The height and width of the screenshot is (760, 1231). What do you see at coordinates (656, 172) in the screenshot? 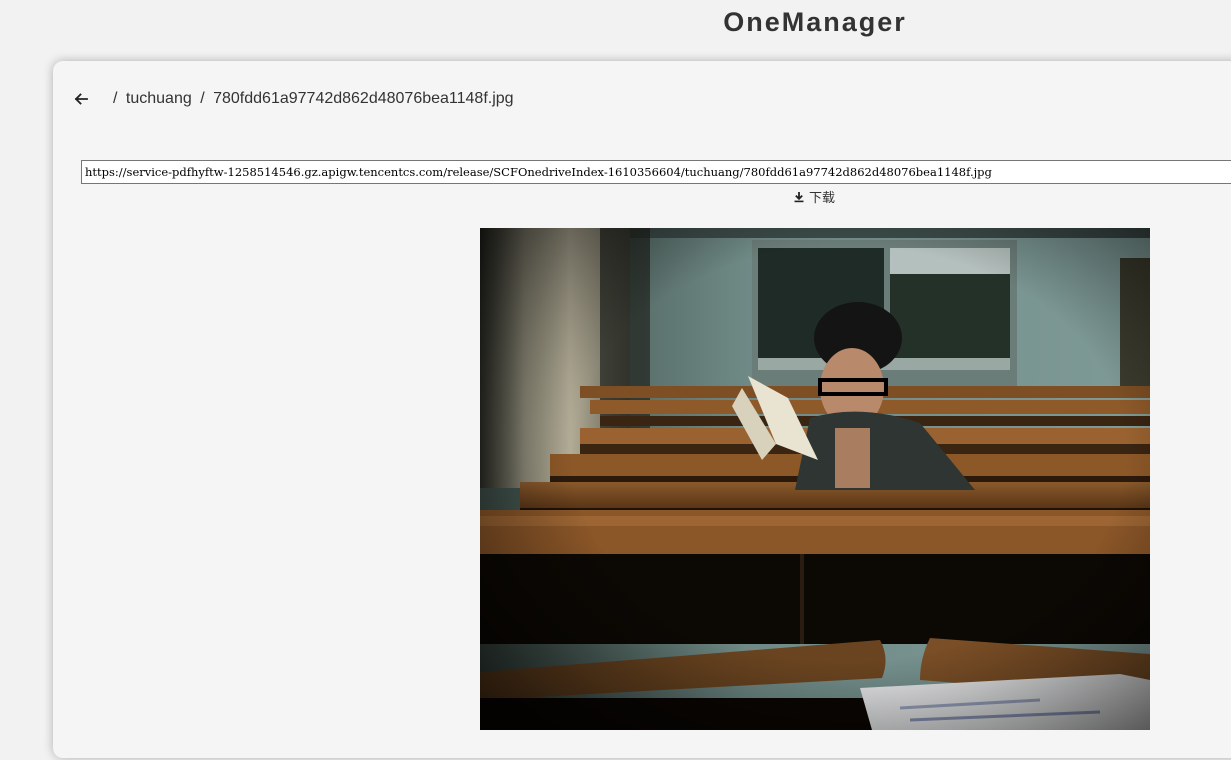
I see `file-url-input` at bounding box center [656, 172].